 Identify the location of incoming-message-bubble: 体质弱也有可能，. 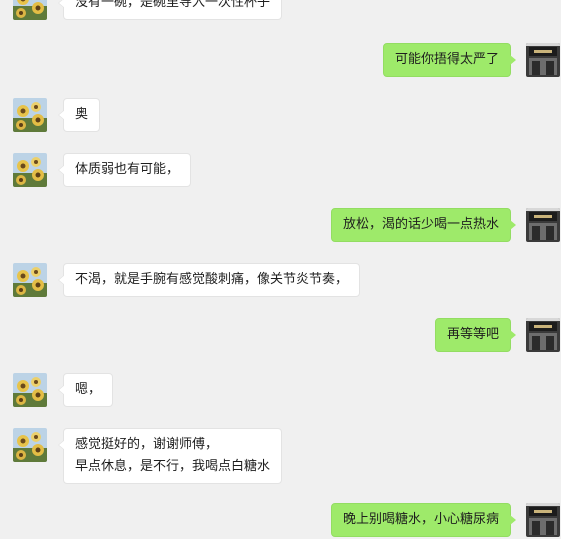
(124, 170).